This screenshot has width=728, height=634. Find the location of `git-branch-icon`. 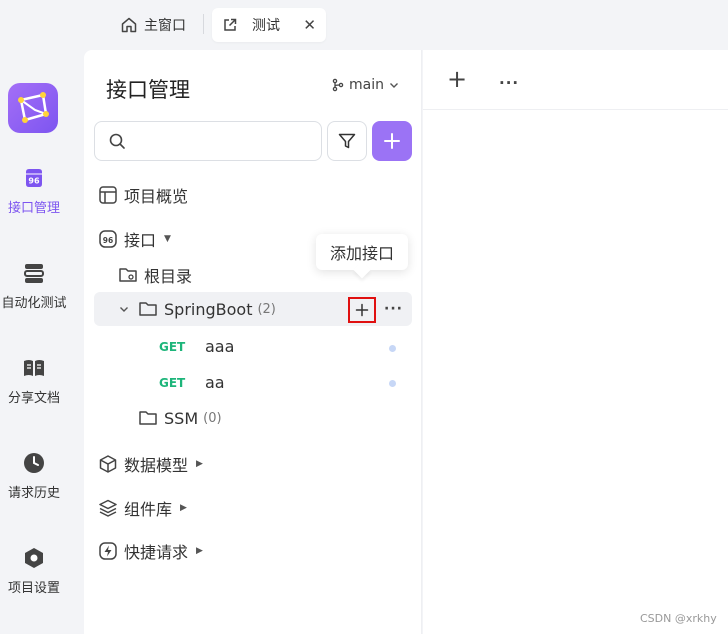

git-branch-icon is located at coordinates (338, 85).